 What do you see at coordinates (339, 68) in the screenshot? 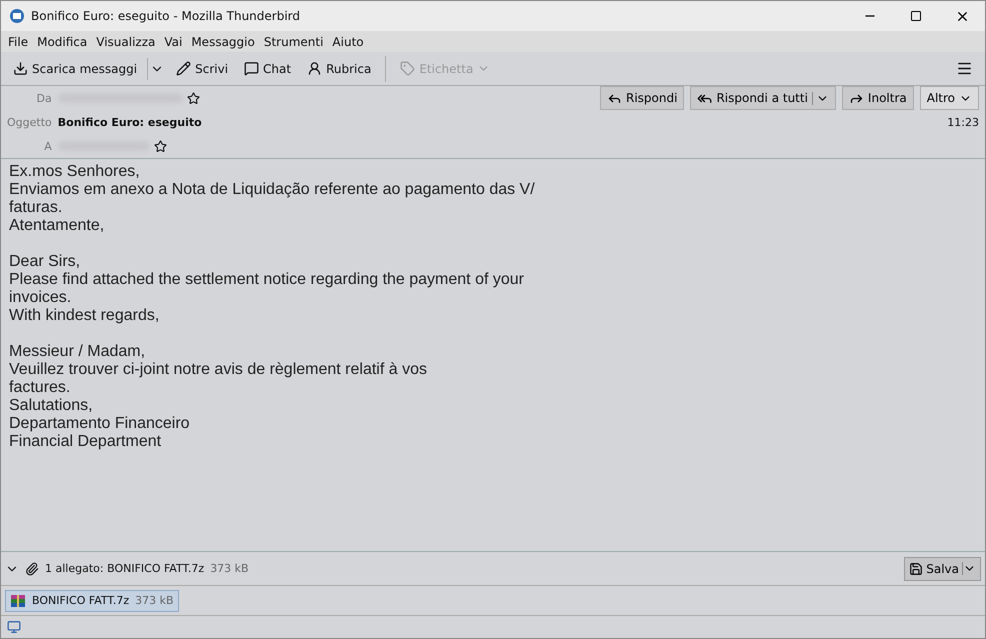
I see `toolbar-button: Rubrica` at bounding box center [339, 68].